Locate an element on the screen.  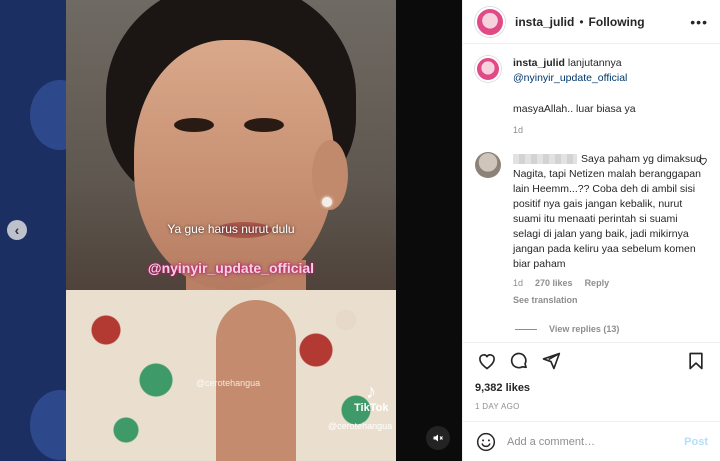
video-subtitle: Ya gue harus nurut dulu is located at coordinates (231, 229).